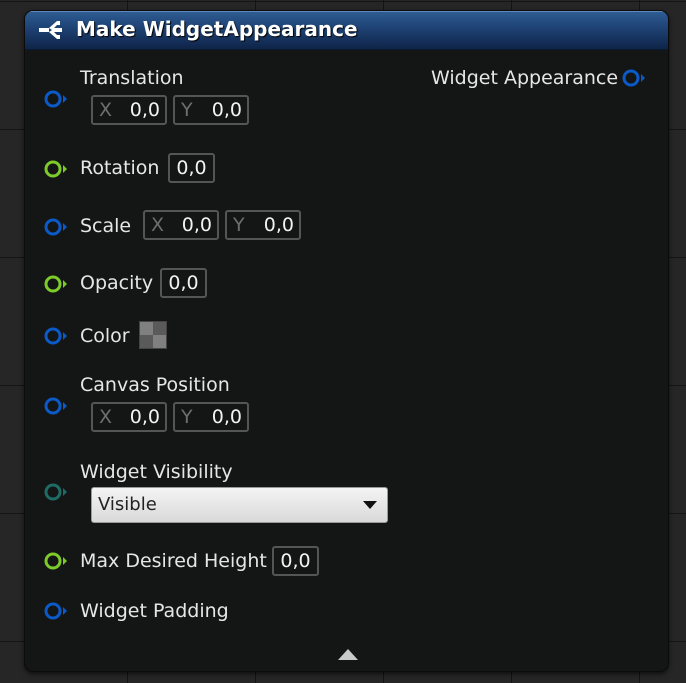 The image size is (686, 683). Describe the element at coordinates (106, 226) in the screenshot. I see `scale-label: Scale` at that location.